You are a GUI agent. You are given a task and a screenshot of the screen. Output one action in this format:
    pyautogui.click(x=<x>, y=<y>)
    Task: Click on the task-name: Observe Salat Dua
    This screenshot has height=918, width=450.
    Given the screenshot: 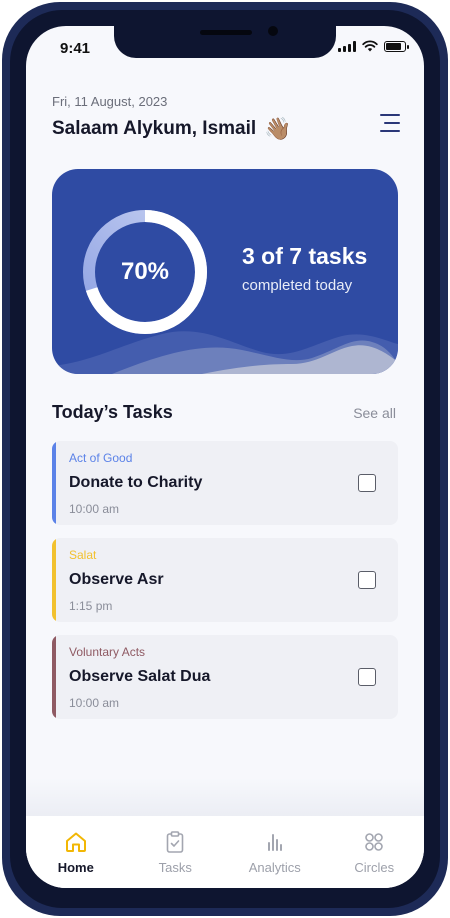 What is the action you would take?
    pyautogui.click(x=140, y=676)
    